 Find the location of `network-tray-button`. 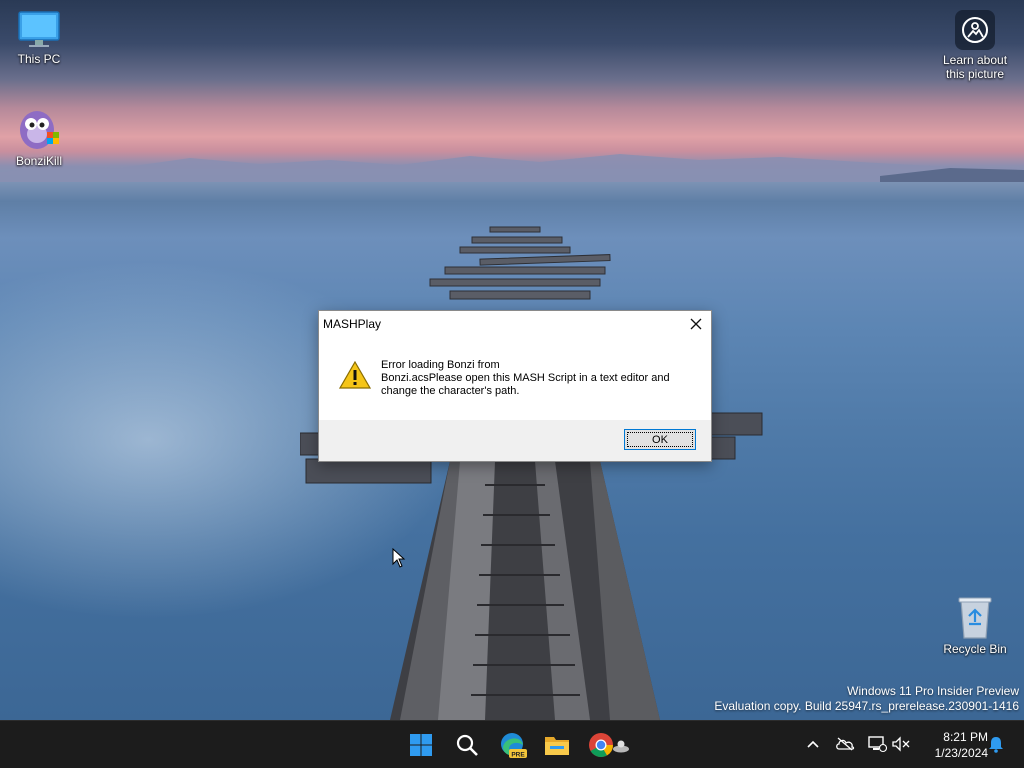

network-tray-button is located at coordinates (877, 744).